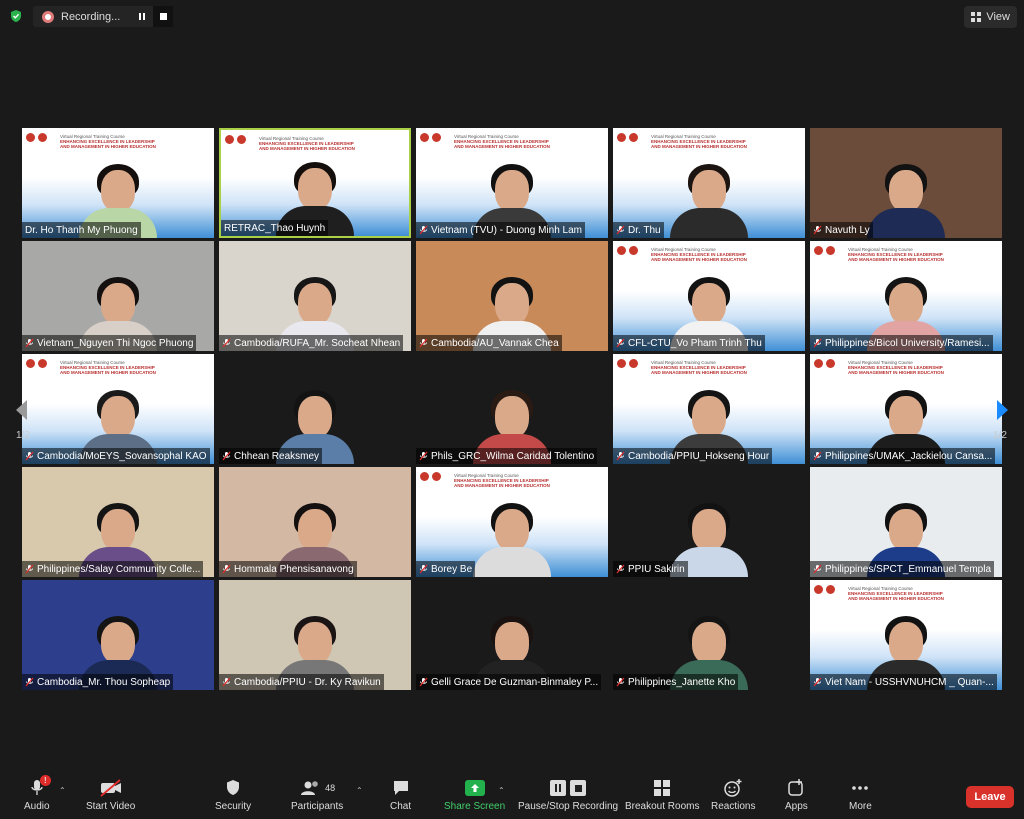 This screenshot has width=1024, height=819. Describe the element at coordinates (699, 456) in the screenshot. I see `participant-name: Cambodia/PPIU_Hokseng Hour` at that location.